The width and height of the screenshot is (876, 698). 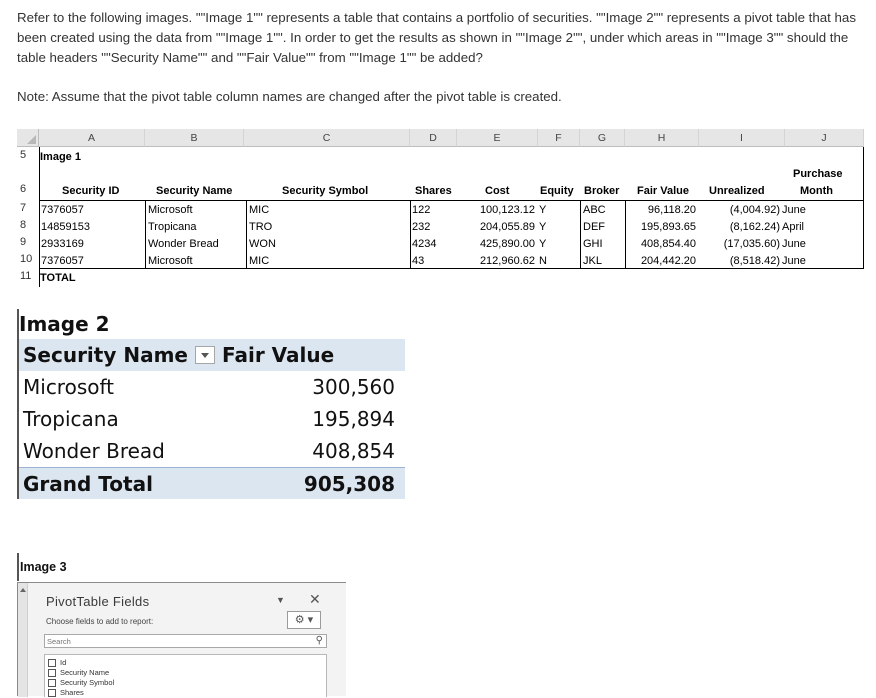 I want to click on row-number: 9, so click(x=23, y=242).